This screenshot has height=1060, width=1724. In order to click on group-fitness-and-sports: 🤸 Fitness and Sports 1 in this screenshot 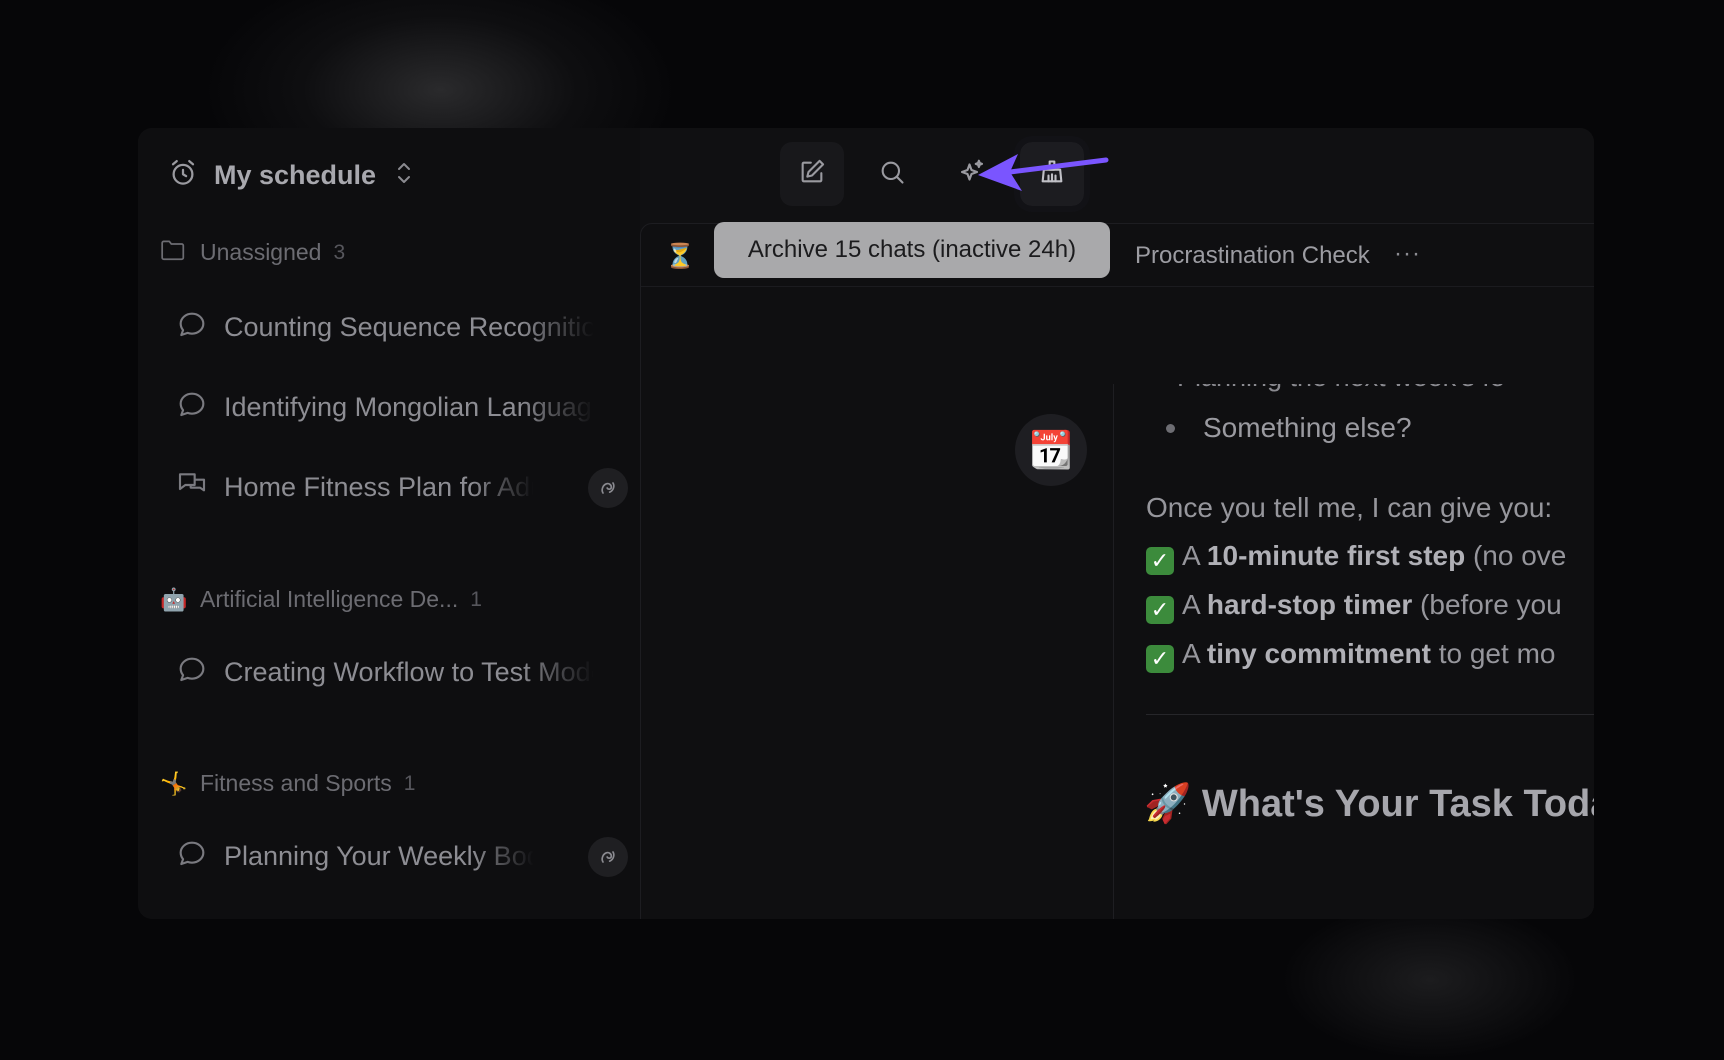, I will do `click(287, 783)`.